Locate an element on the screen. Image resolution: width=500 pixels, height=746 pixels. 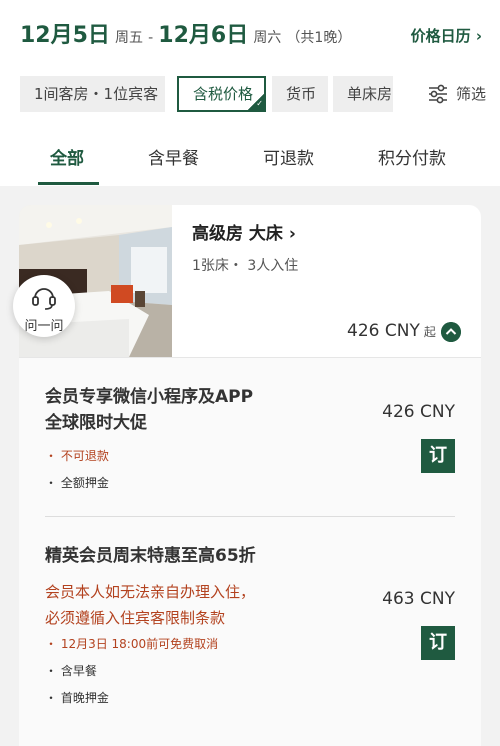
price-calendar-link: 价格日历 › is located at coordinates (446, 36).